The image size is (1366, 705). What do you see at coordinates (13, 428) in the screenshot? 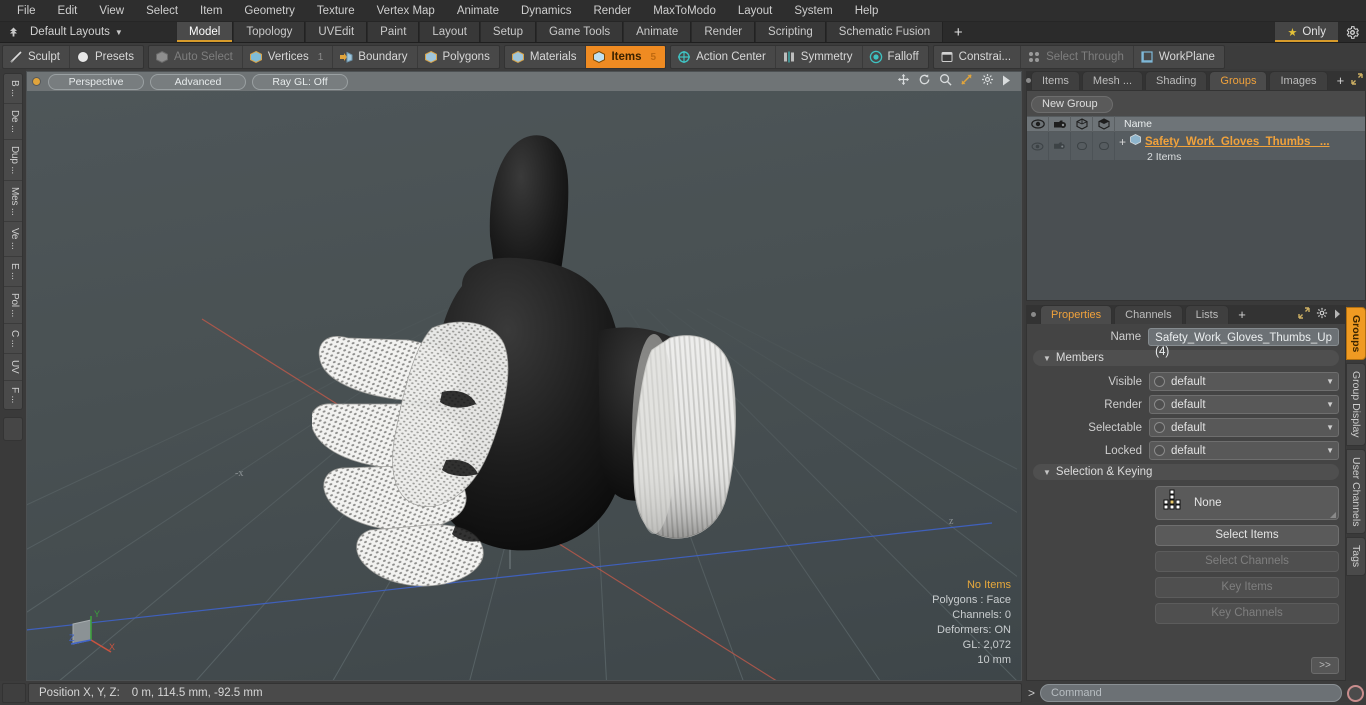
I see `left-rail-extra-button` at bounding box center [13, 428].